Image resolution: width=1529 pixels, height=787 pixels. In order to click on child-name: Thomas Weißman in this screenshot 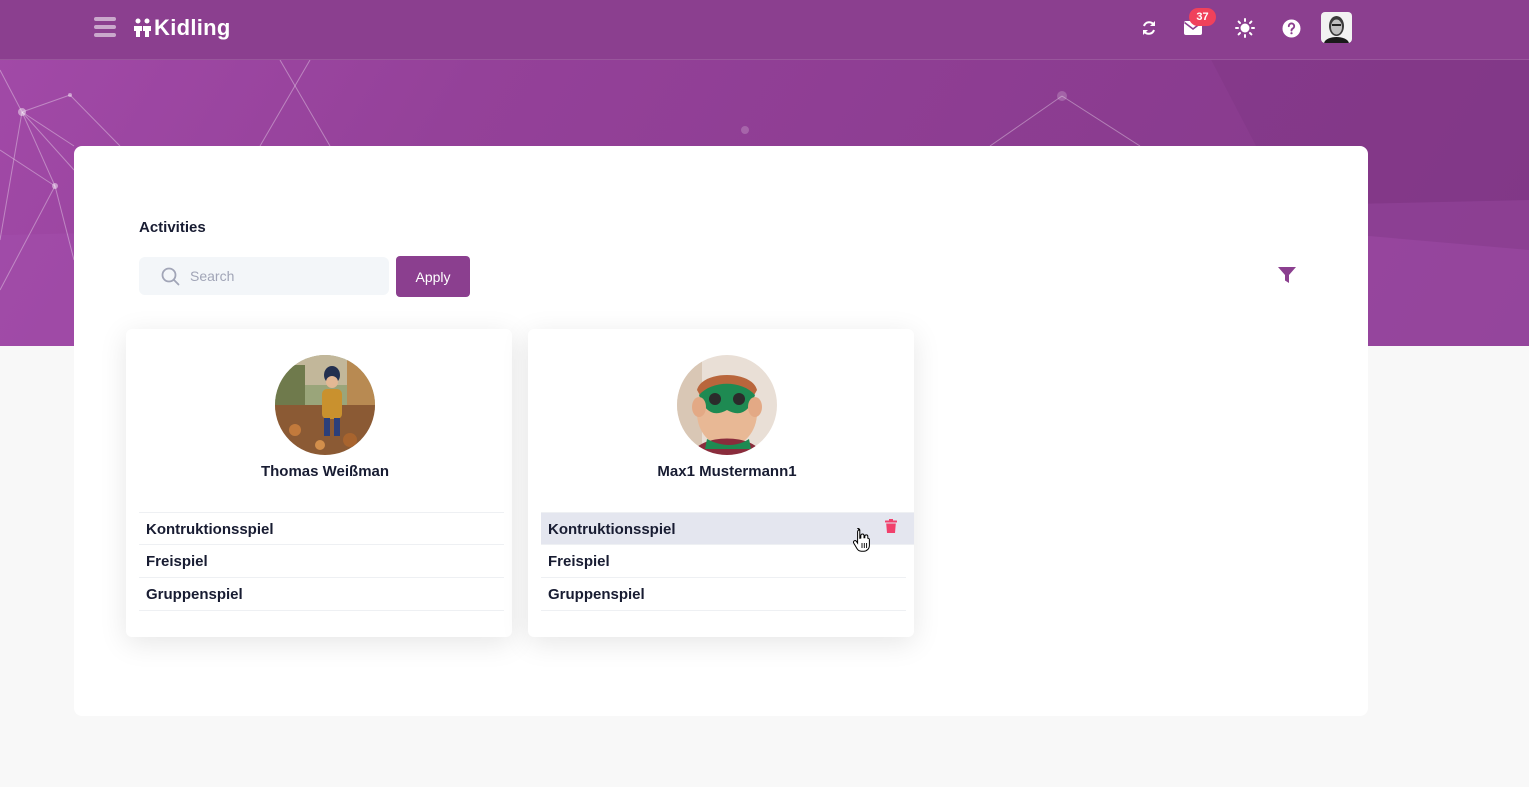, I will do `click(325, 471)`.